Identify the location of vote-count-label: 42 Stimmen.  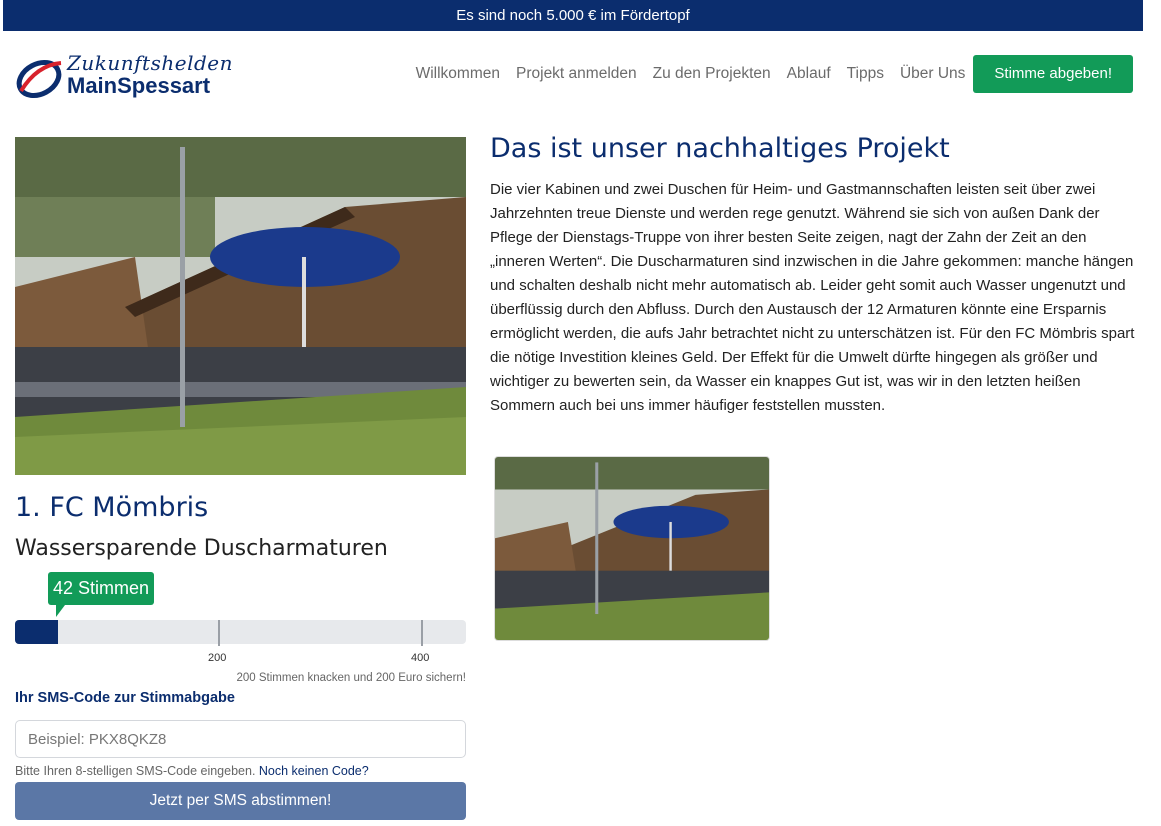
(101, 588).